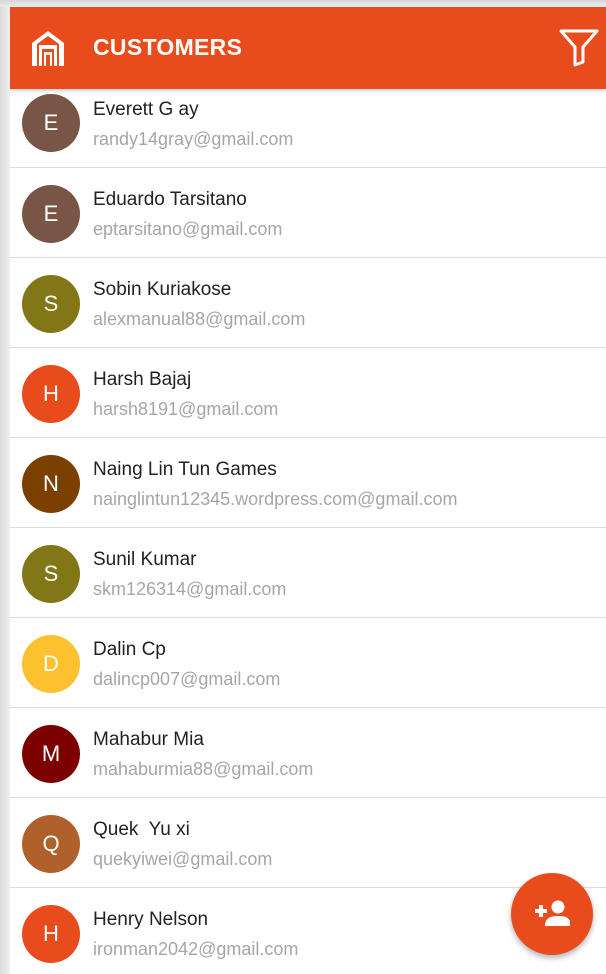 The image size is (606, 974). Describe the element at coordinates (308, 663) in the screenshot. I see `list-item: D Dalin Cp dalincp007@gmail.com` at that location.